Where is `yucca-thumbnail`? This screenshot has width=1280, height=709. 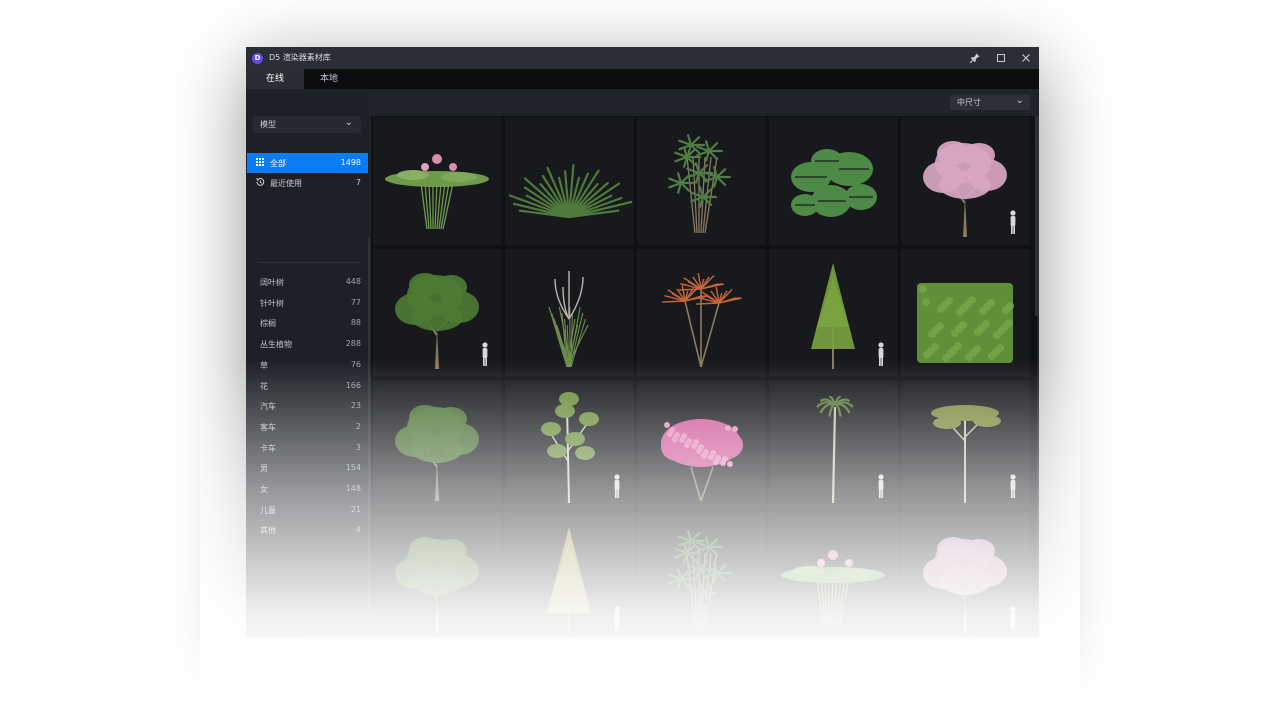 yucca-thumbnail is located at coordinates (569, 181).